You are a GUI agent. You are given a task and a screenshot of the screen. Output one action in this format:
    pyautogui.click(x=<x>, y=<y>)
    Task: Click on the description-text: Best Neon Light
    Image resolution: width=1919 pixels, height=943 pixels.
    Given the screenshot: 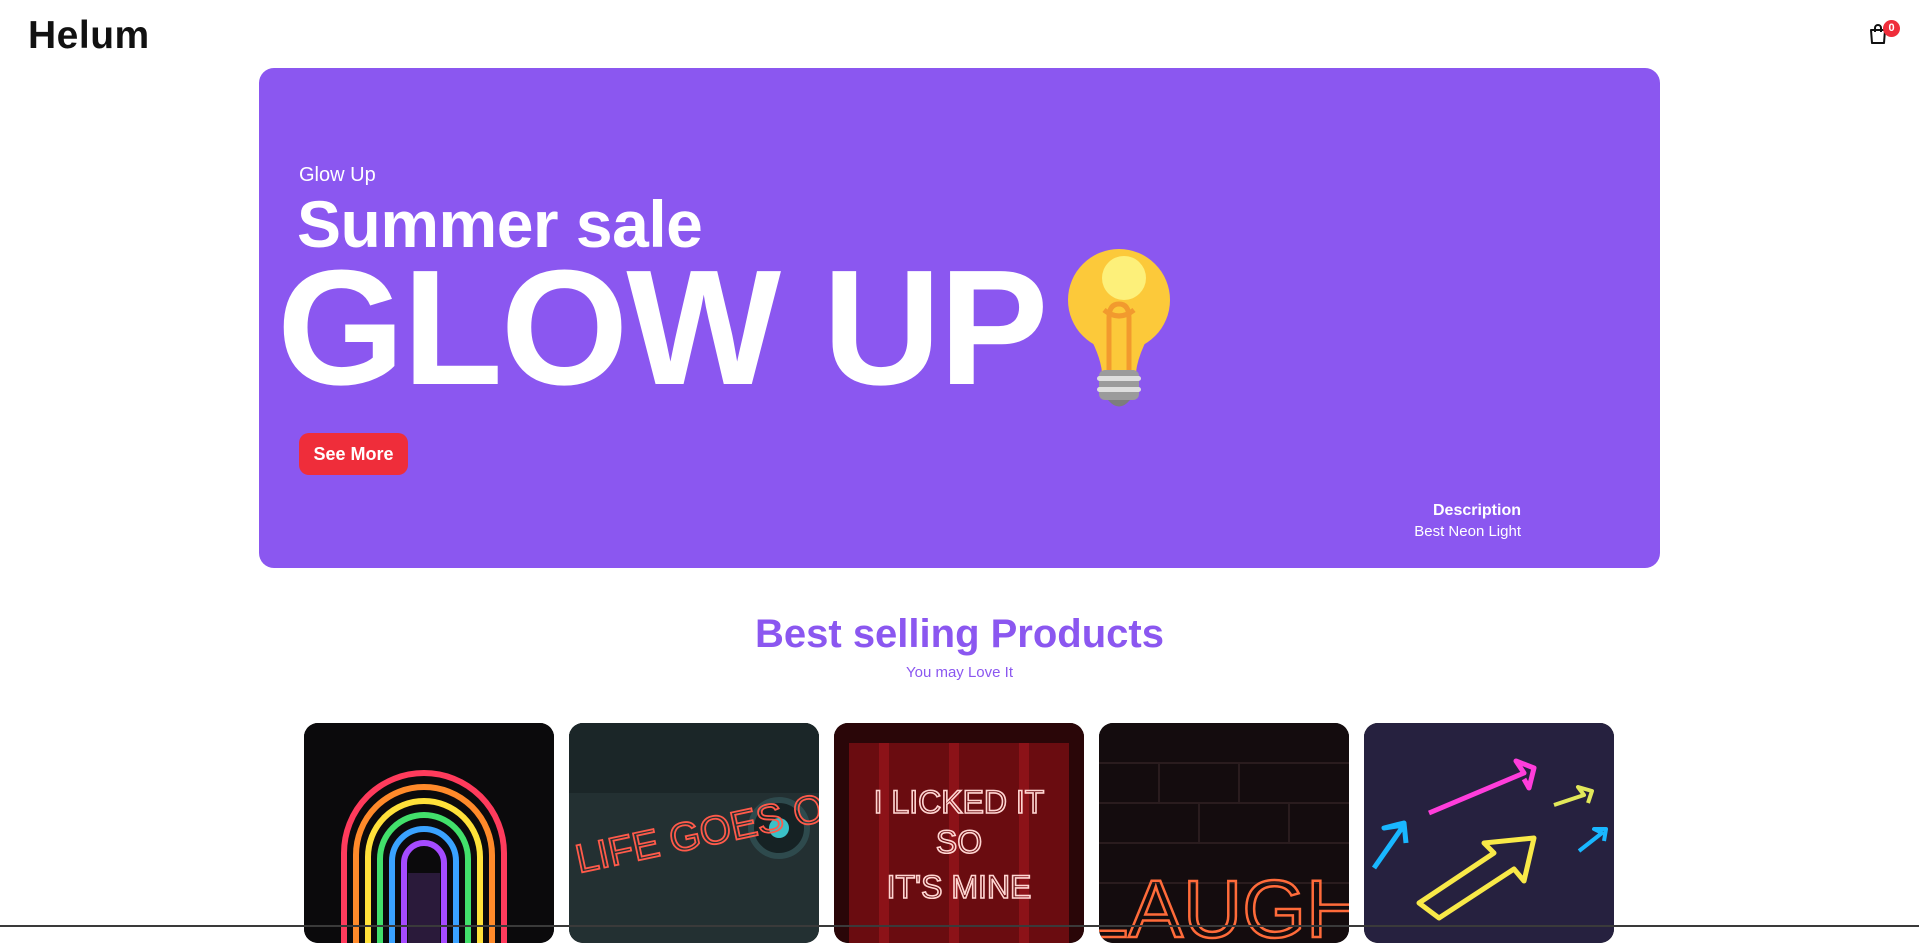 What is the action you would take?
    pyautogui.click(x=1467, y=531)
    